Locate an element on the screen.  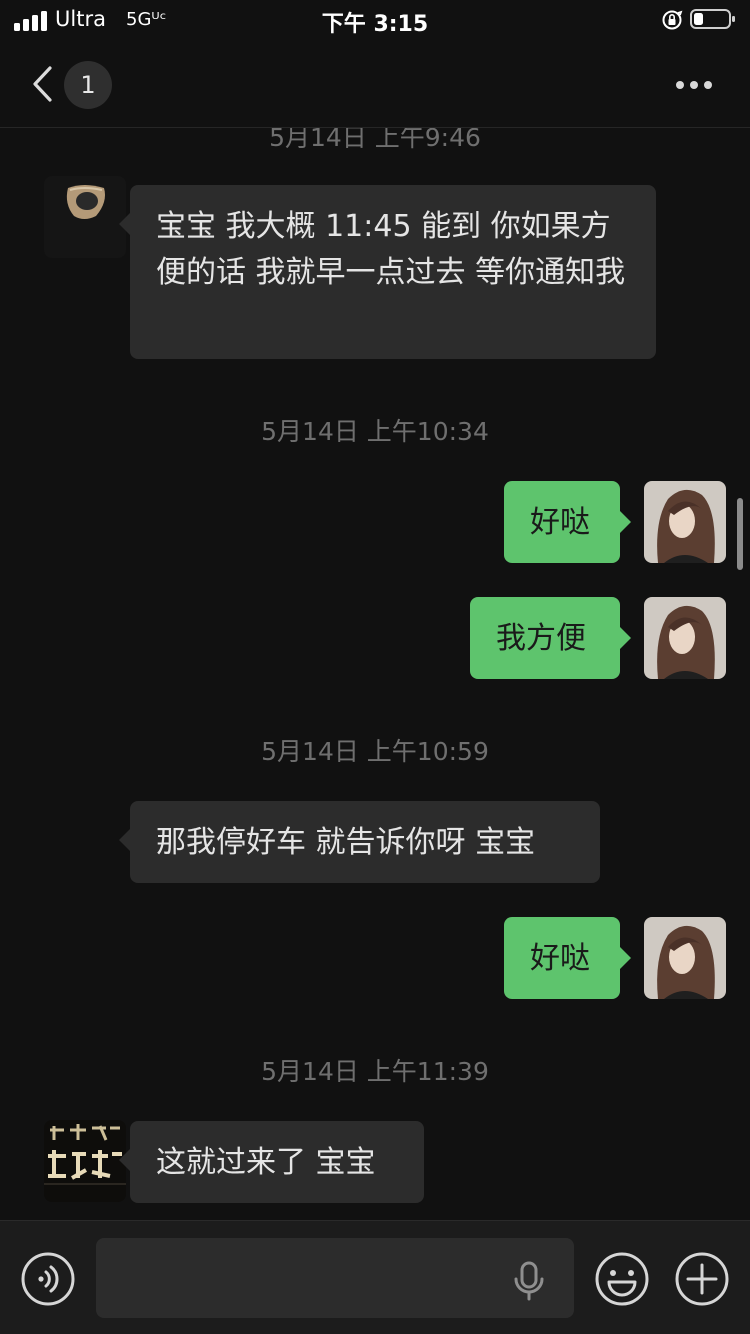
message-bubble-incoming: 这就过来了 宝宝 is located at coordinates (271, 1162).